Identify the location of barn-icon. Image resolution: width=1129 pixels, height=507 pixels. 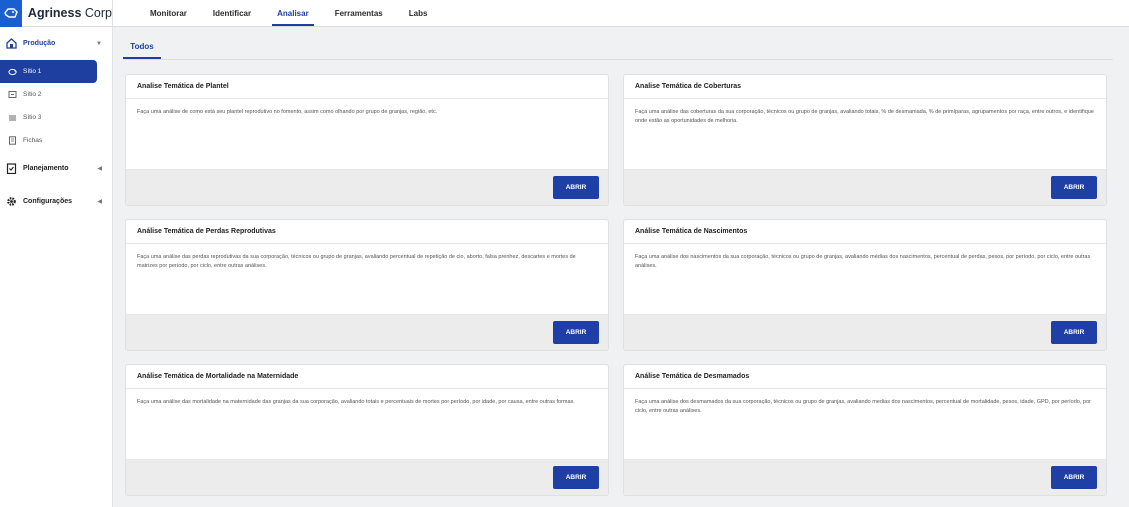
(12, 117).